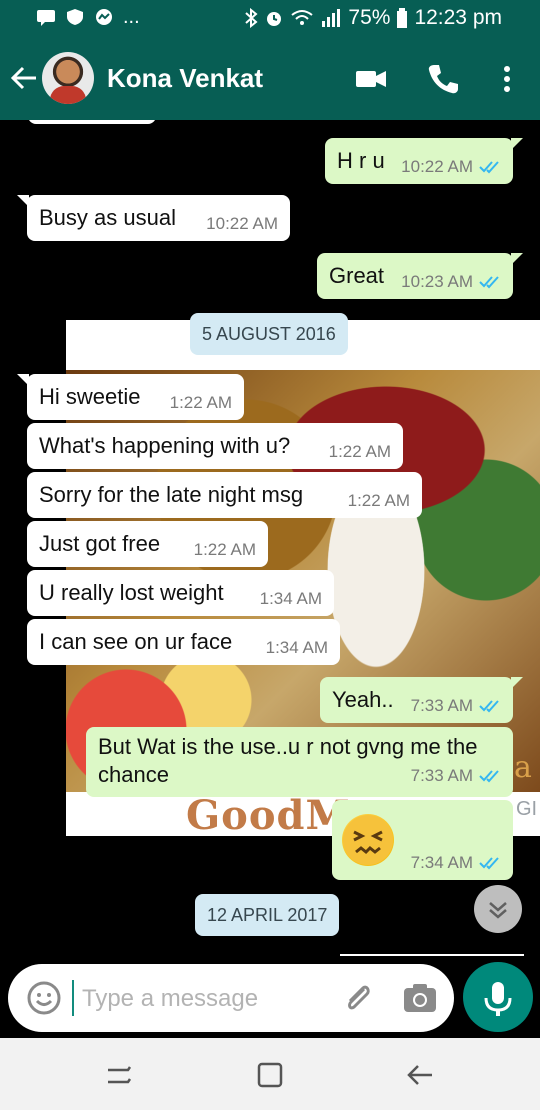 This screenshot has height=1110, width=540. What do you see at coordinates (402, 18) in the screenshot?
I see `battery-icon` at bounding box center [402, 18].